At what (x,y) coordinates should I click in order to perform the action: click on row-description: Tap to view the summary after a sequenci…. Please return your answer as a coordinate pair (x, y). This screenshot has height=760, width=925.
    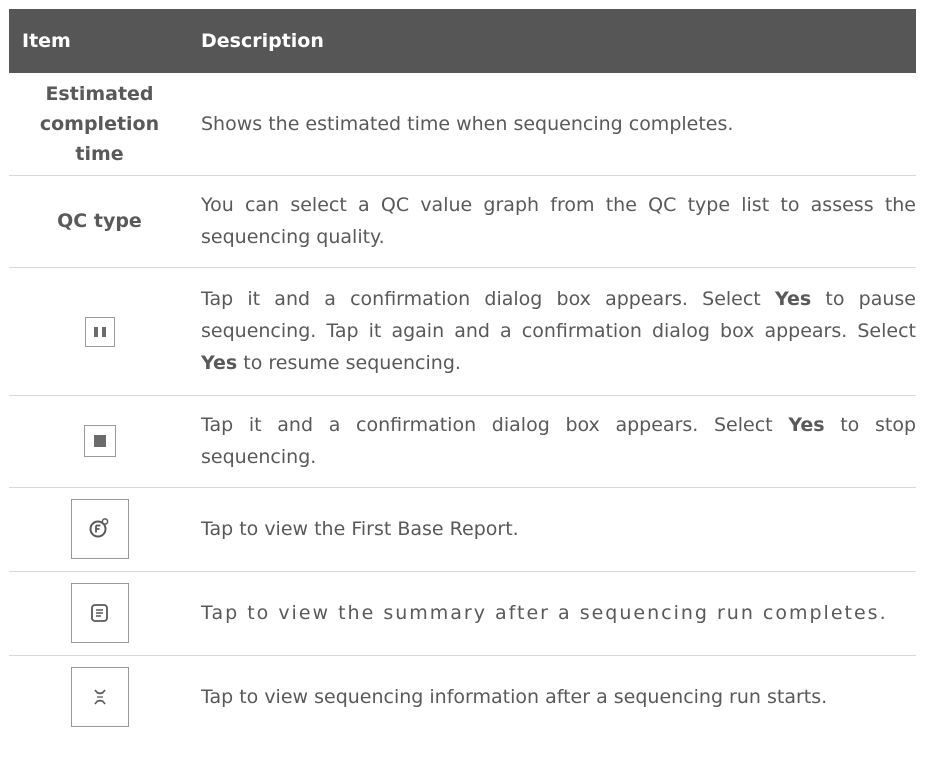
    Looking at the image, I should click on (553, 613).